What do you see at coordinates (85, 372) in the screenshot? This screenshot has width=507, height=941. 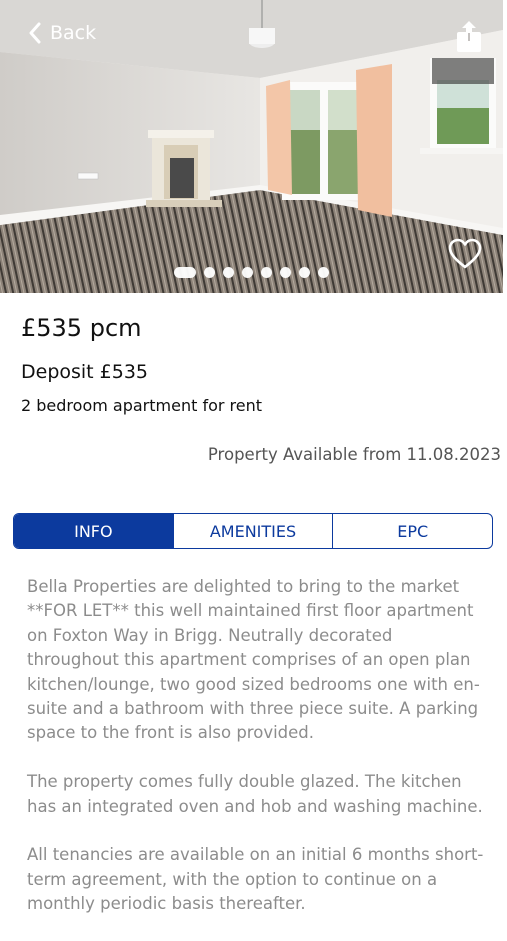 I see `deposit-amount: Deposit £535` at bounding box center [85, 372].